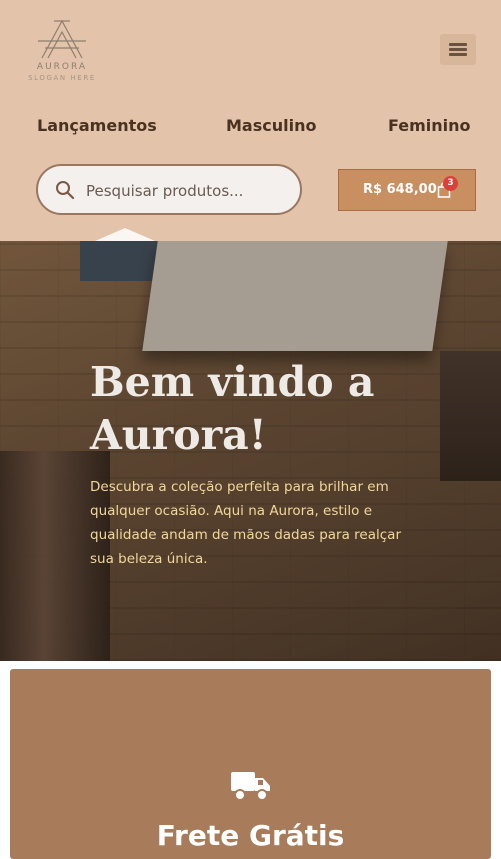 This screenshot has width=501, height=859. I want to click on truck-icon, so click(250, 786).